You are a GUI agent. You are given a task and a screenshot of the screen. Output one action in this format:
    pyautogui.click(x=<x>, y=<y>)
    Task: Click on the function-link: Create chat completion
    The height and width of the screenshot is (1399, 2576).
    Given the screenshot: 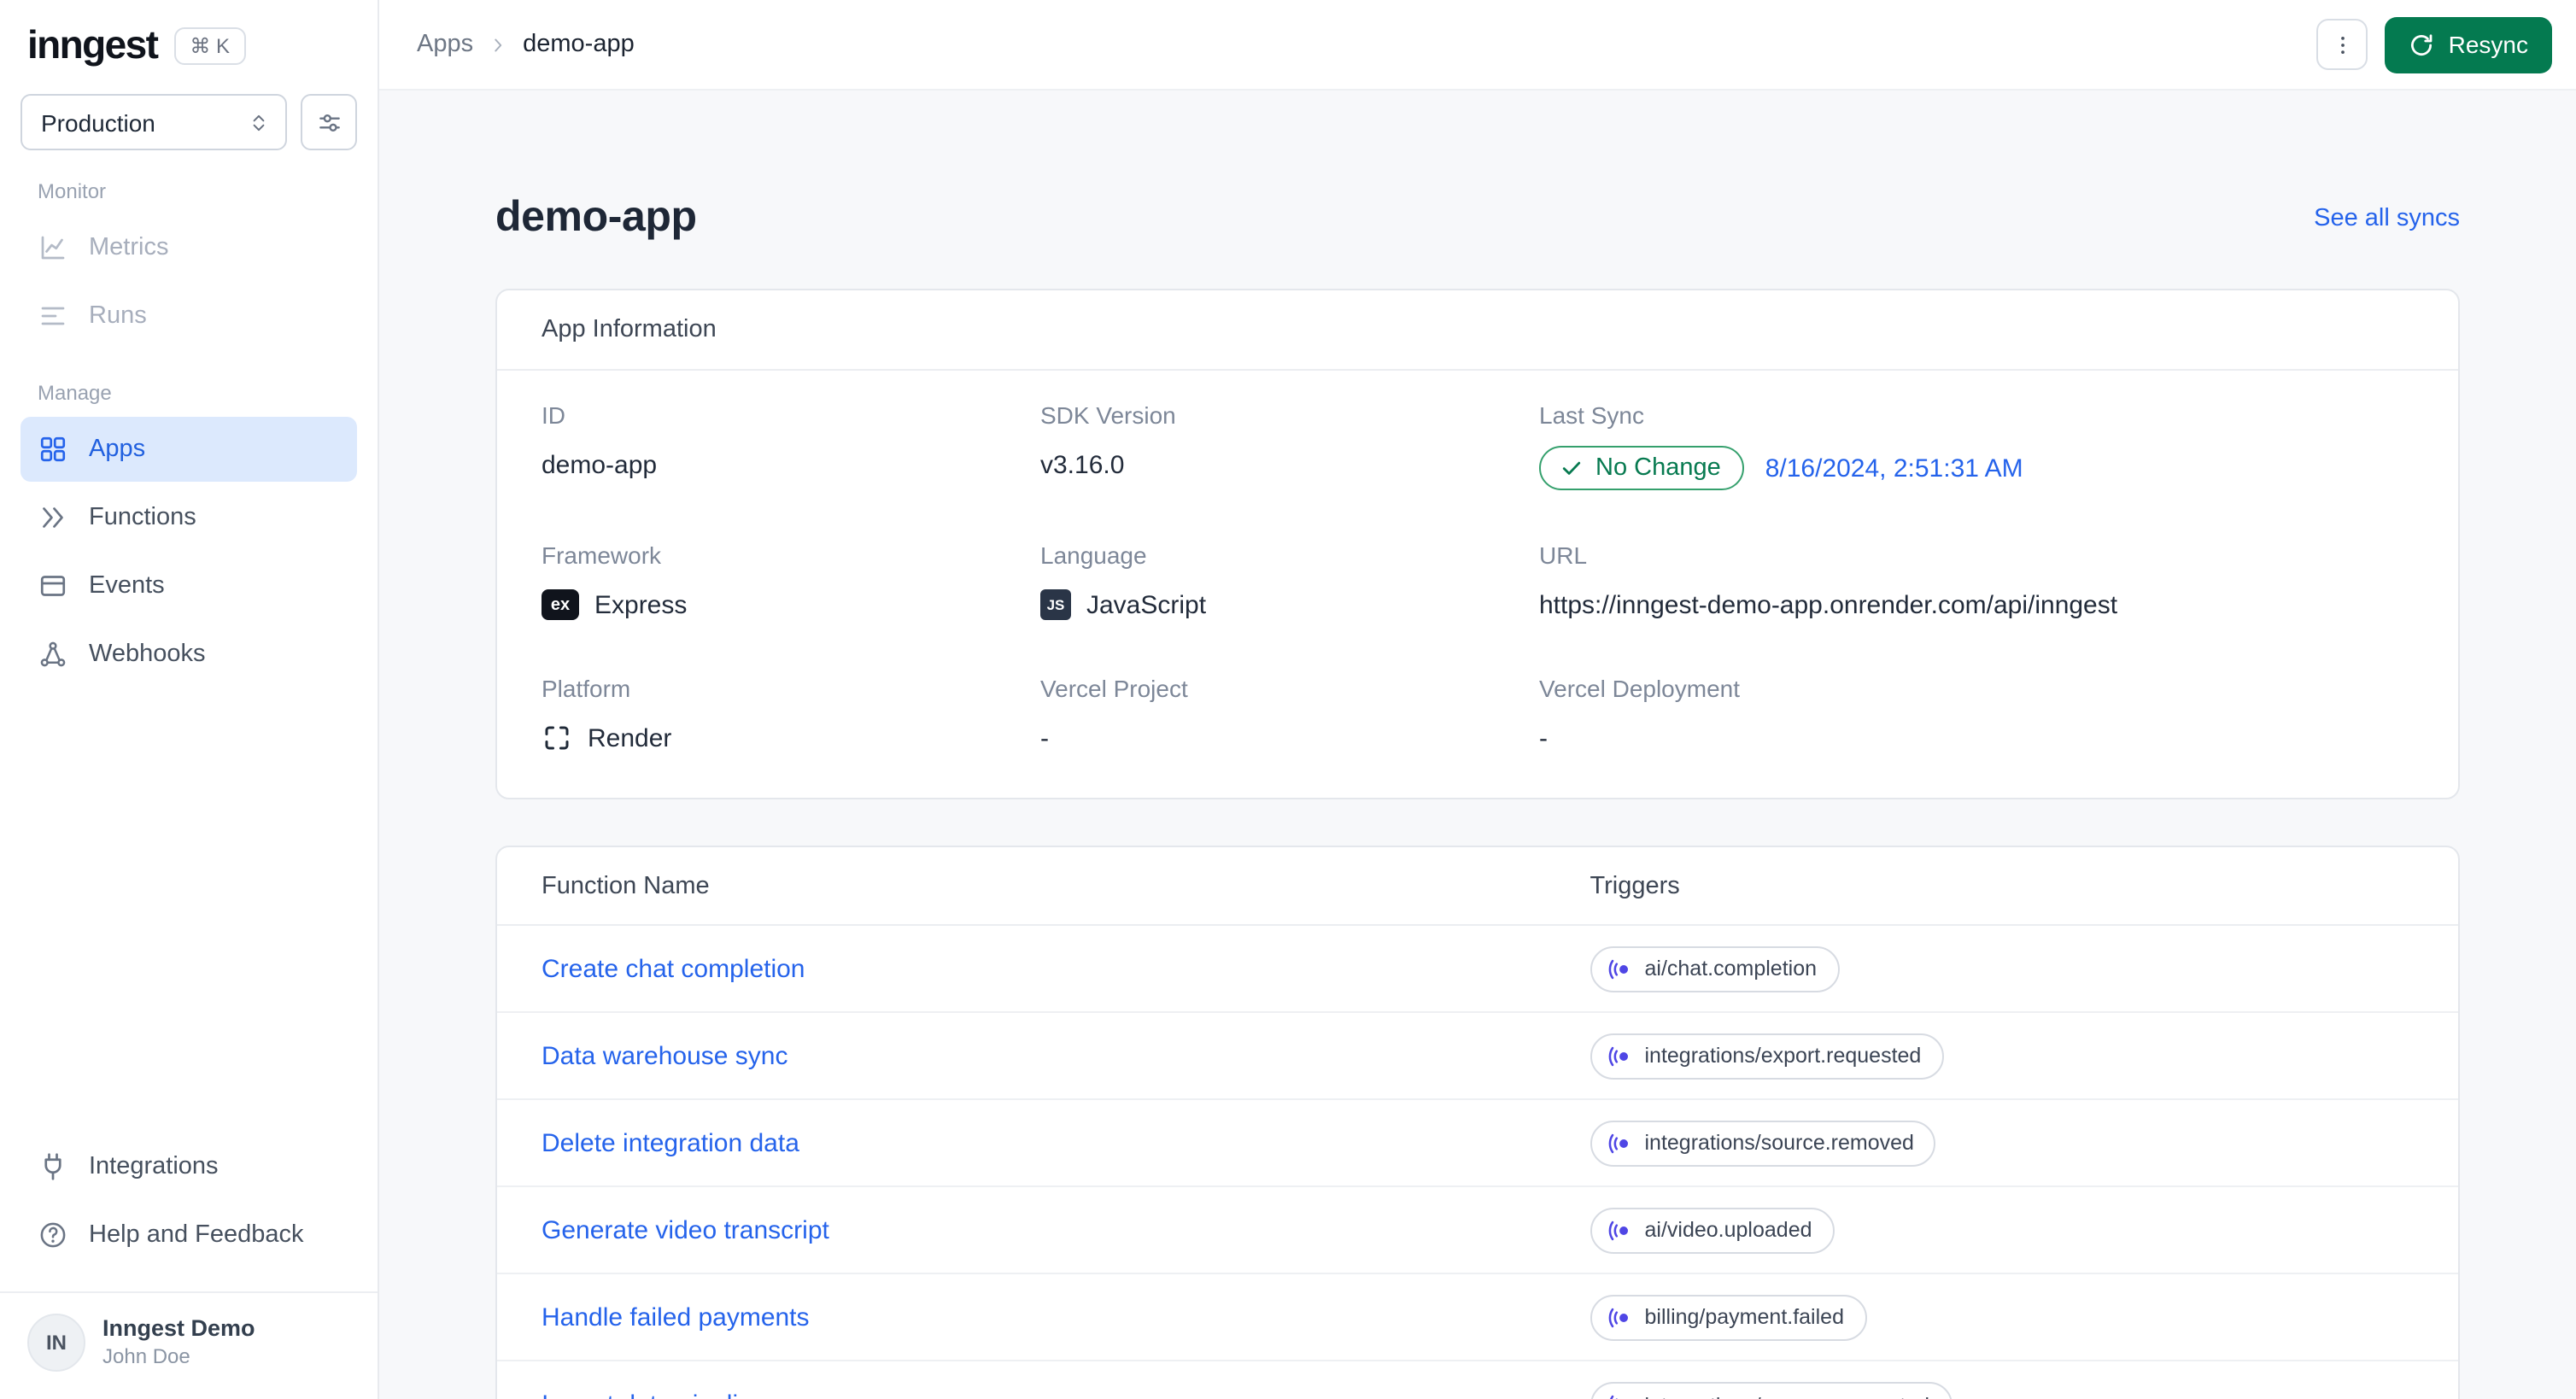 What is the action you would take?
    pyautogui.click(x=1066, y=968)
    